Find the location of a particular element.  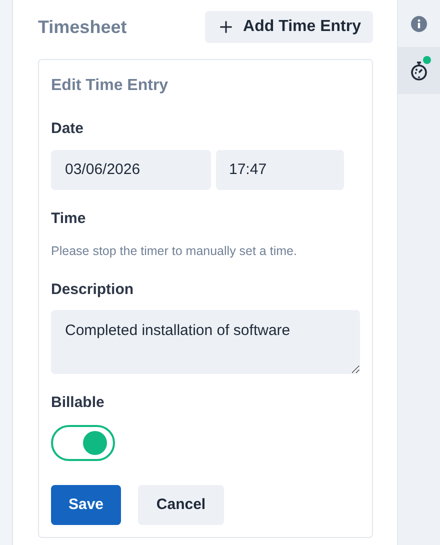

billable-toggle is located at coordinates (83, 442).